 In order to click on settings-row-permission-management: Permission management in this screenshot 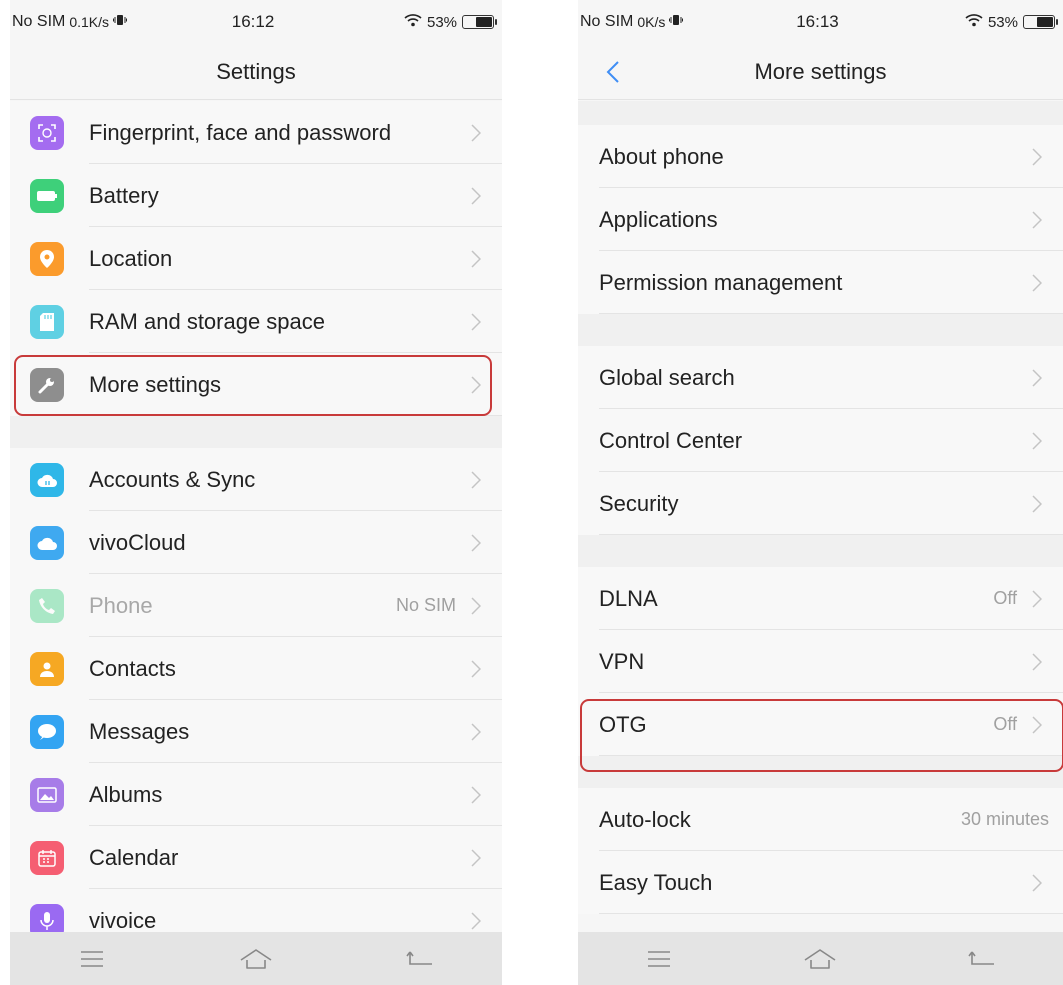, I will do `click(820, 282)`.